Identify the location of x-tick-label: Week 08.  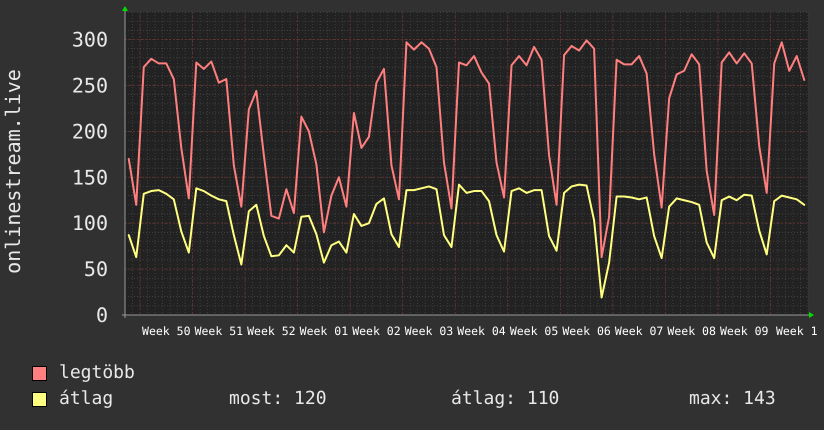
(691, 331).